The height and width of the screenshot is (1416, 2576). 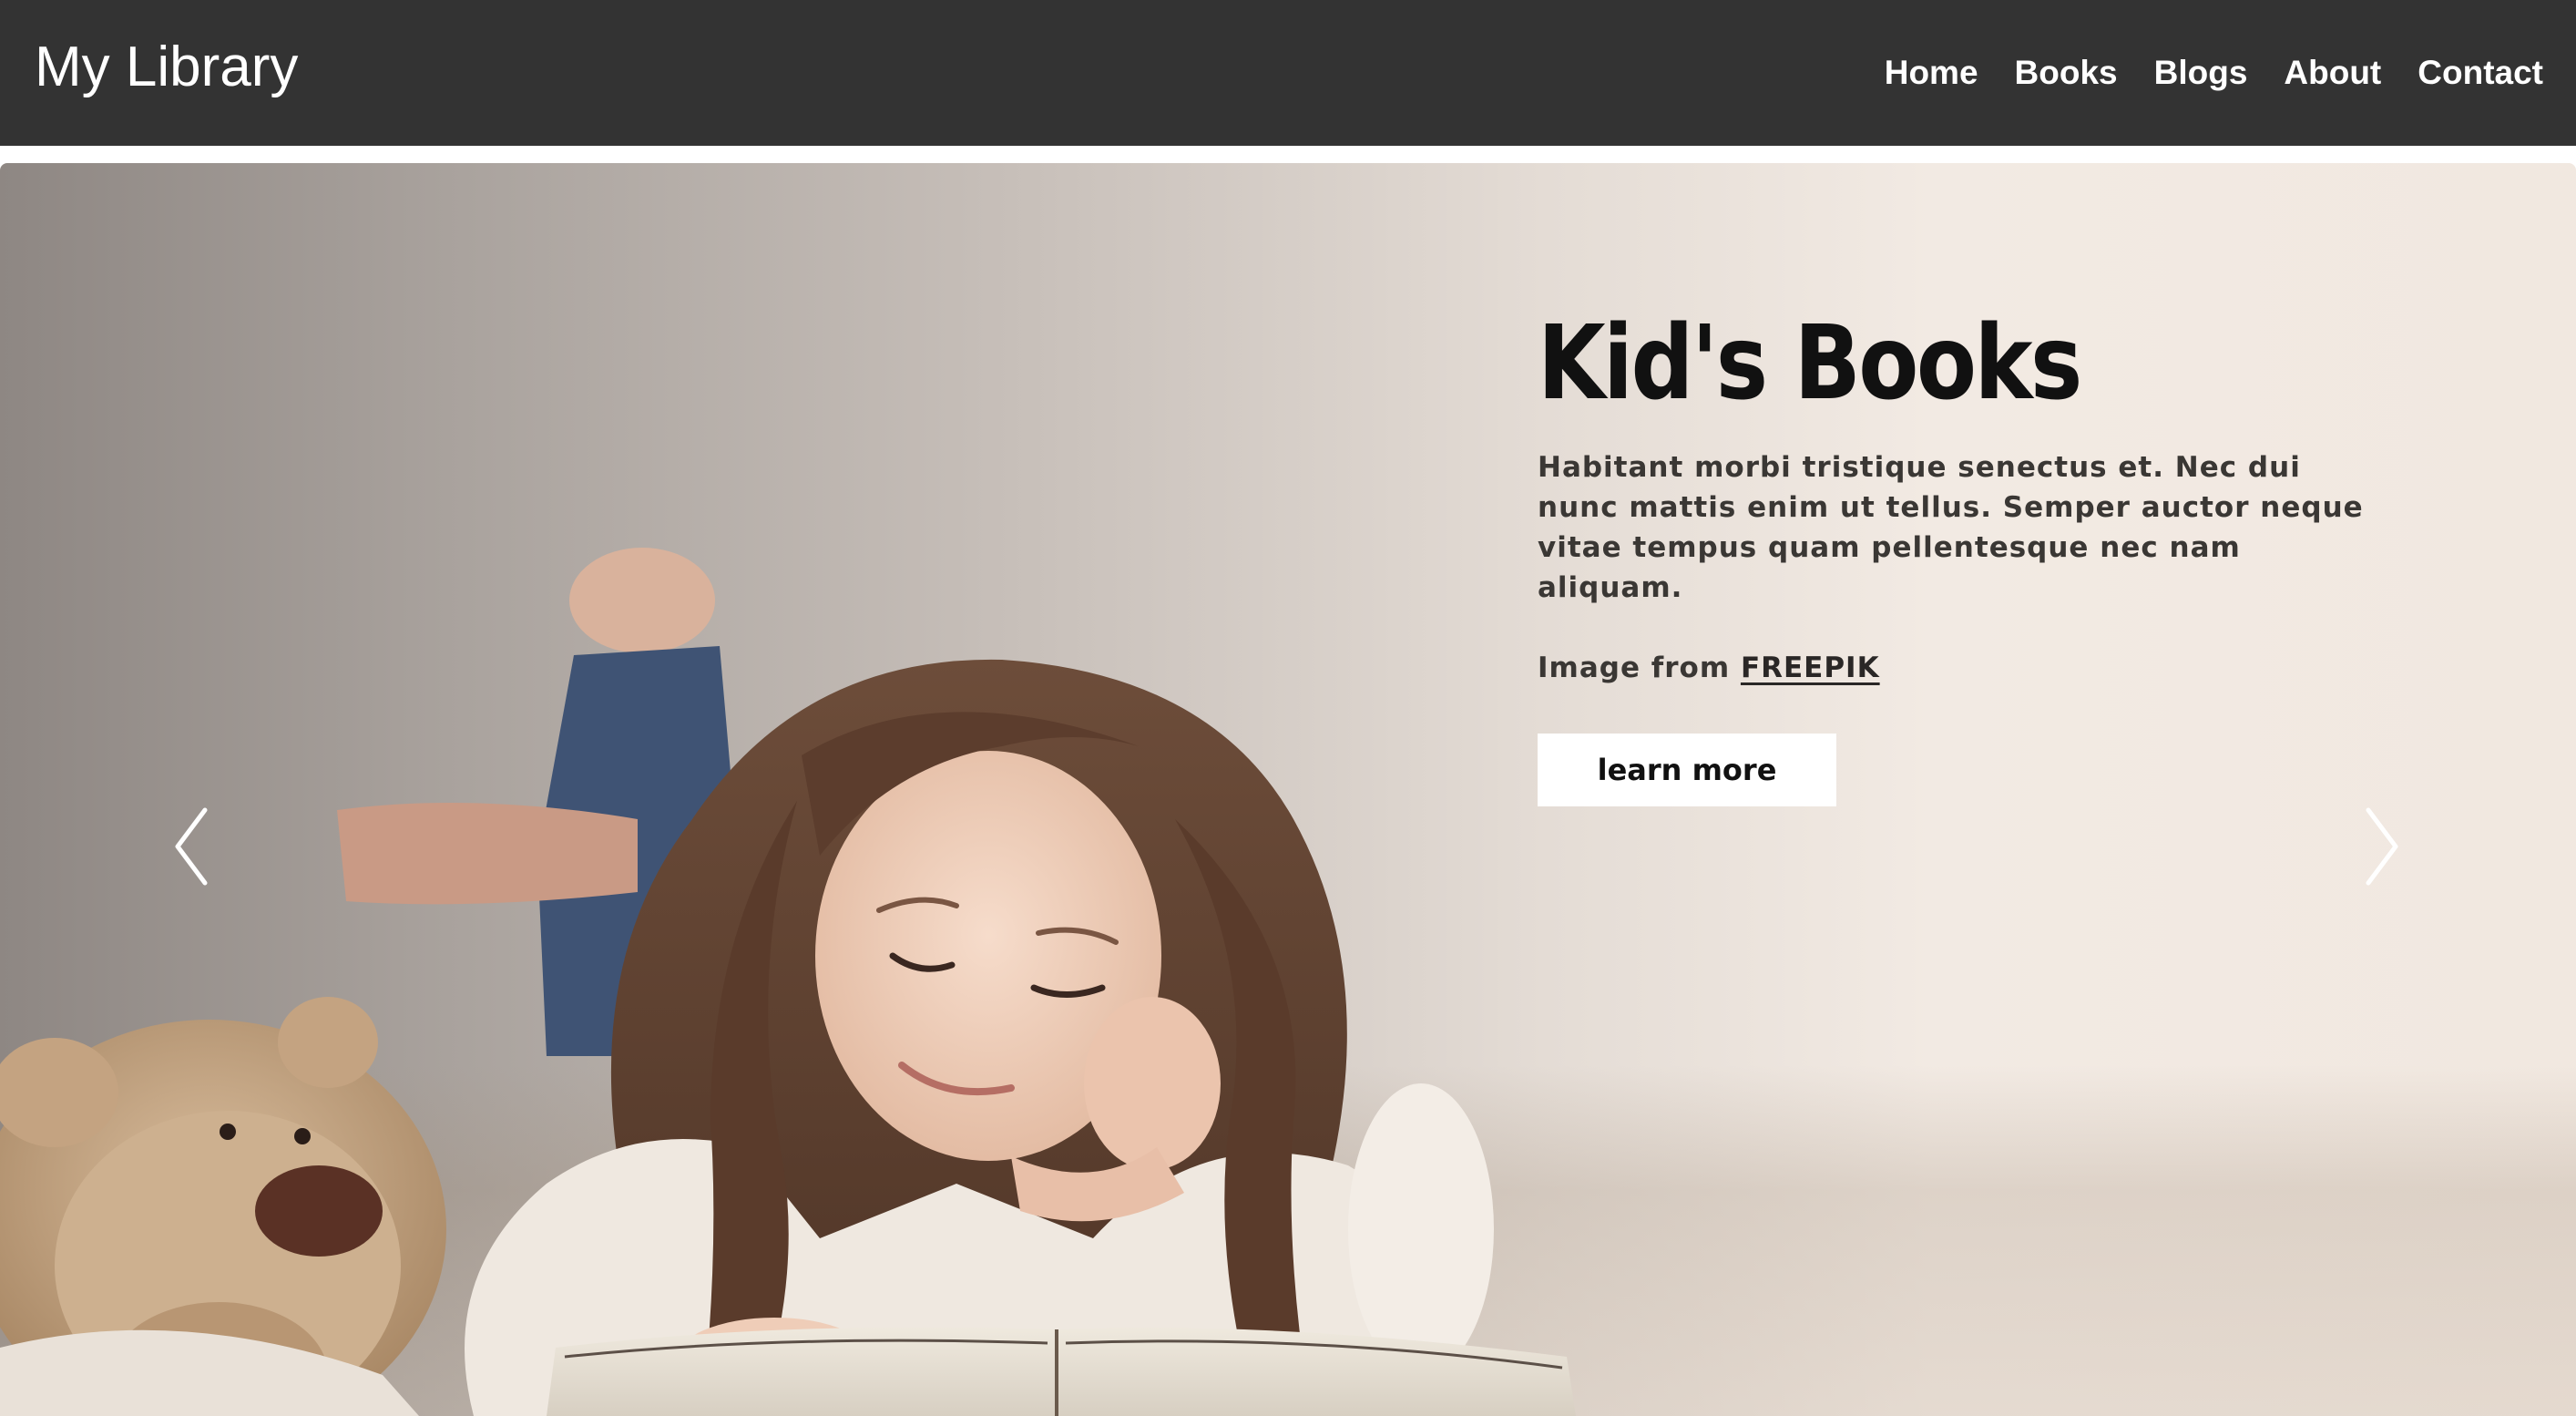 I want to click on carousel-next-button, so click(x=2382, y=846).